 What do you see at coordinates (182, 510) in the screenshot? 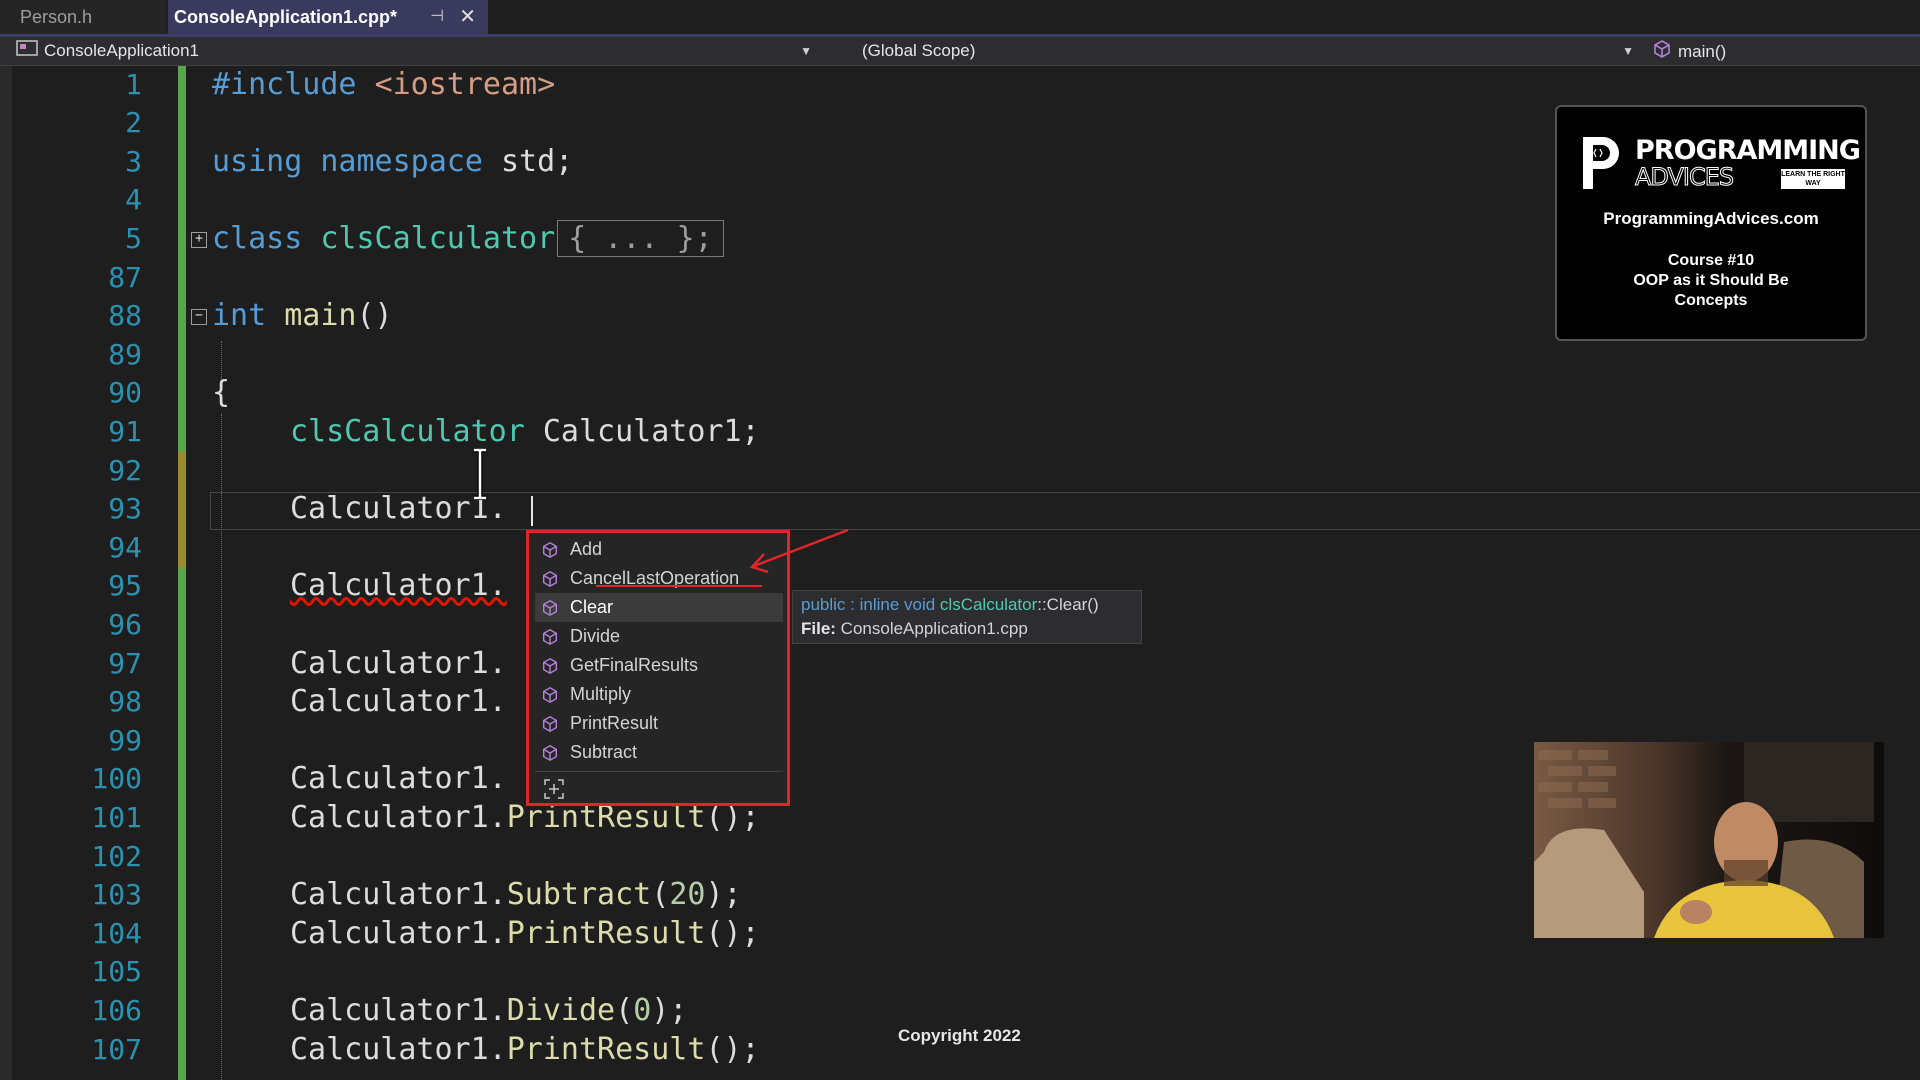
I see `change-indicator-unsaved` at bounding box center [182, 510].